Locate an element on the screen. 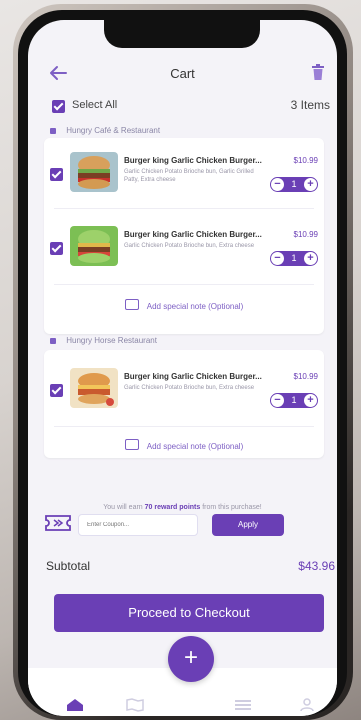 The image size is (361, 720). ticket-icon is located at coordinates (58, 523).